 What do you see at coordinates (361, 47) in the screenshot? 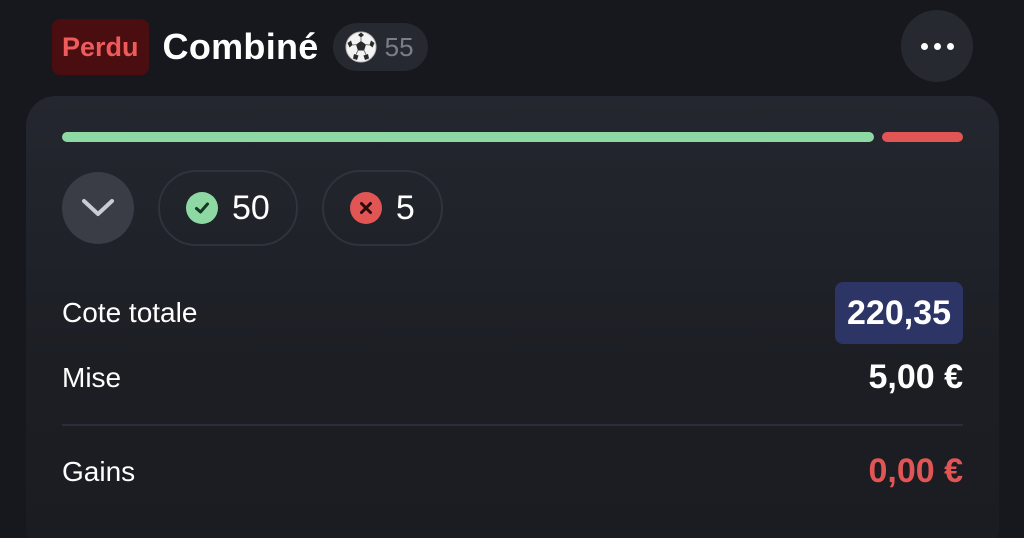
I see `soccer-ball-icon` at bounding box center [361, 47].